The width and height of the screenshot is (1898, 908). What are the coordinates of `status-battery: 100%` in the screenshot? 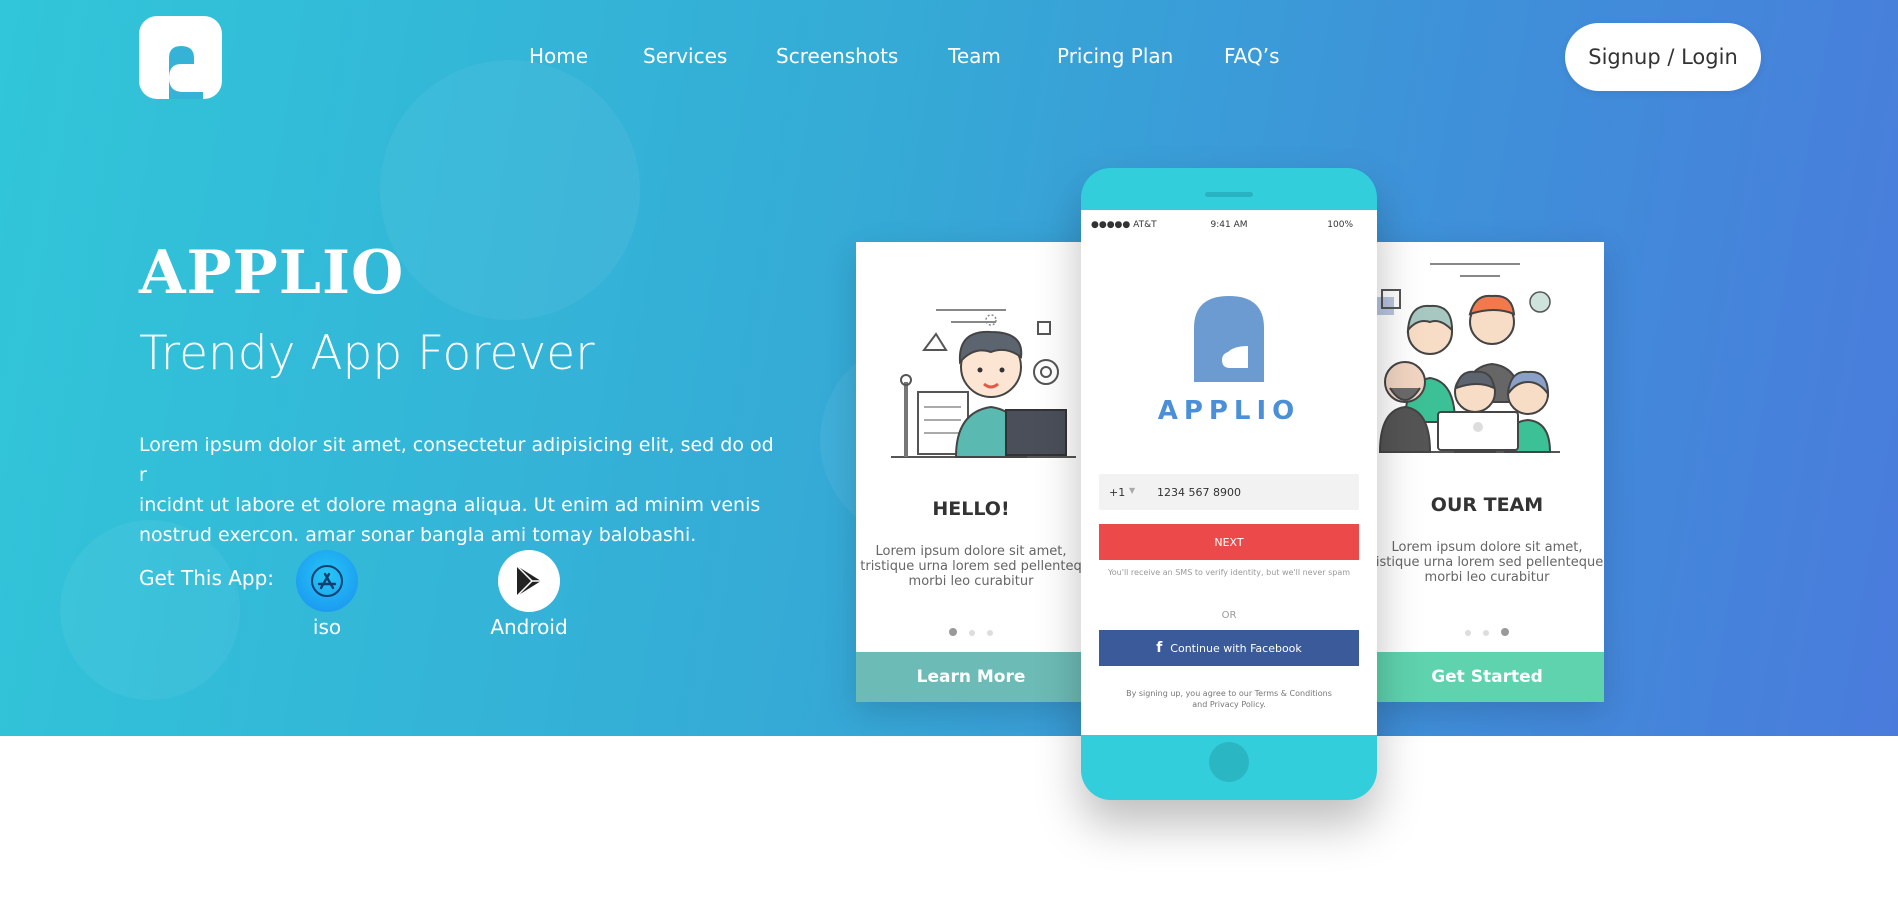 It's located at (1340, 225).